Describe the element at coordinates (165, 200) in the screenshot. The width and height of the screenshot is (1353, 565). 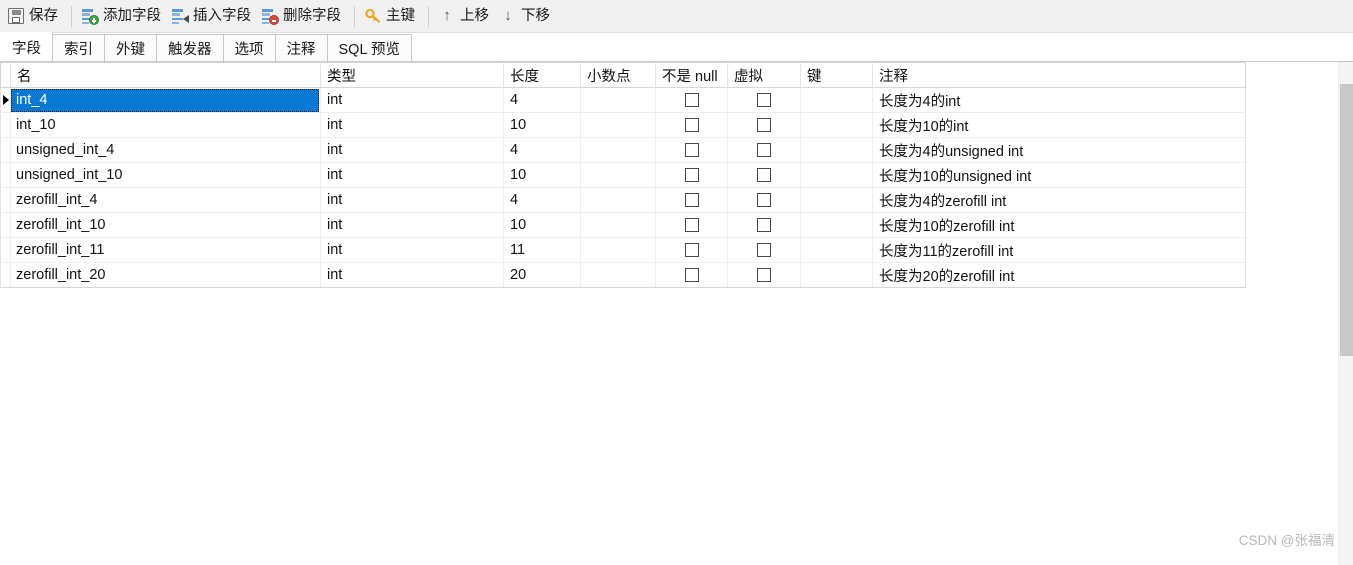
I see `cell-name: zerofill_int_4` at that location.